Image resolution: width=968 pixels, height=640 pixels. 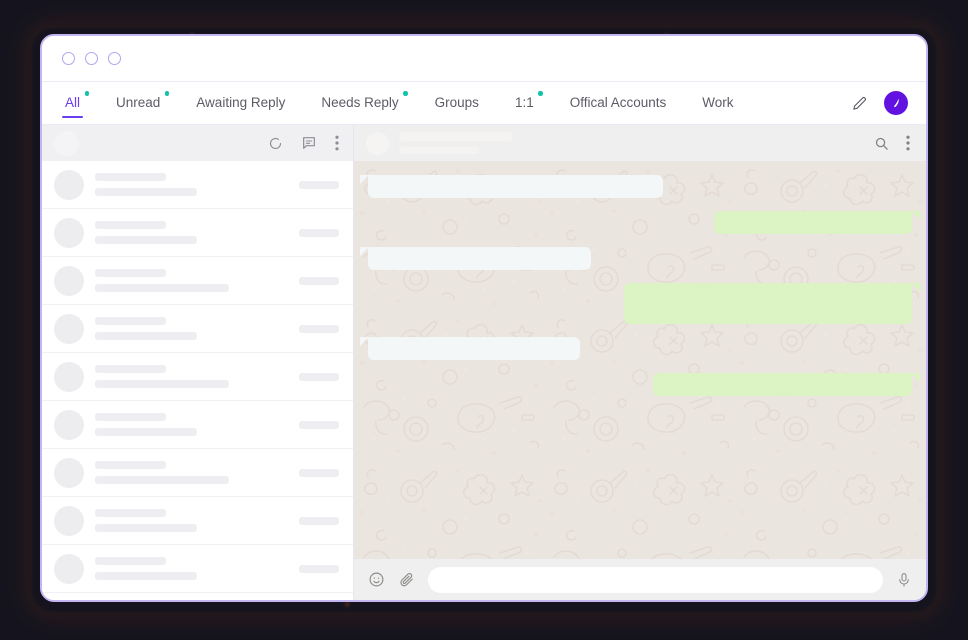 I want to click on contact-status-placeholder, so click(x=439, y=150).